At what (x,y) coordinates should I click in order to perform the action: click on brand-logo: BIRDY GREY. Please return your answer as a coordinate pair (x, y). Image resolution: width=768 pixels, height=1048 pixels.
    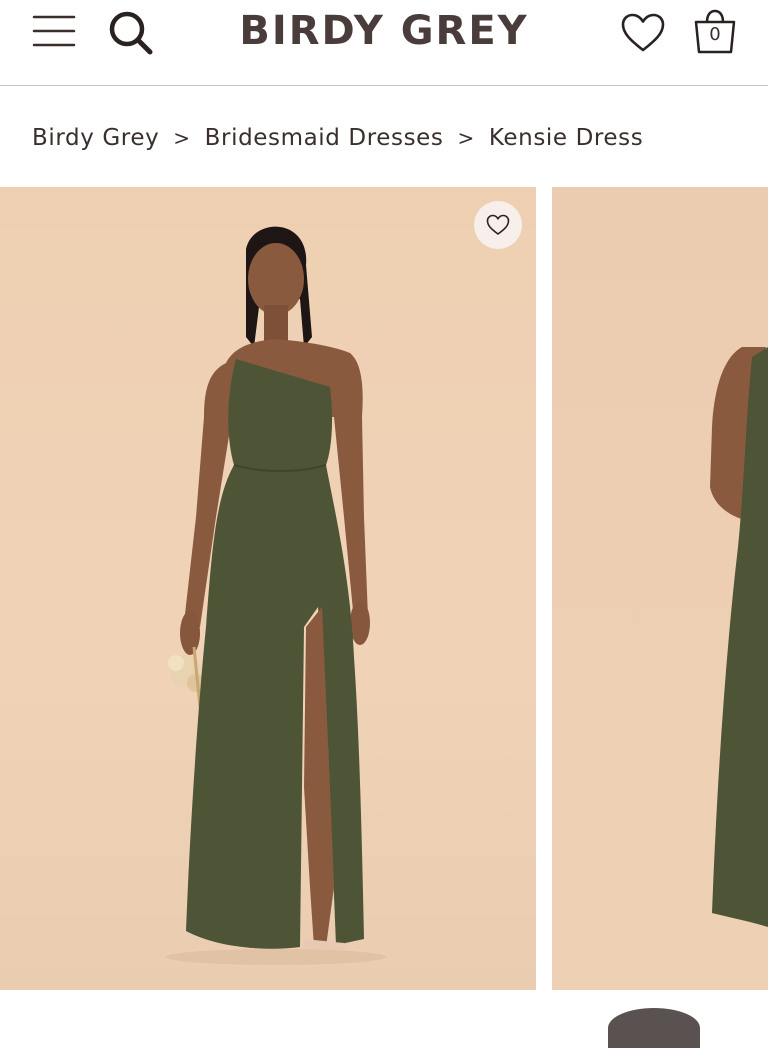
    Looking at the image, I should click on (383, 31).